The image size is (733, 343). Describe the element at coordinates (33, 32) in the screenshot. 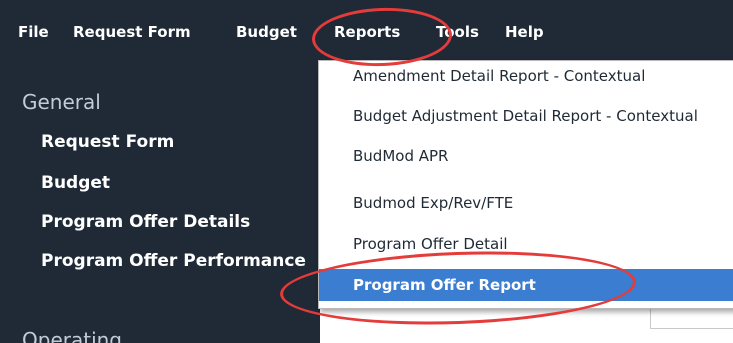

I see `menu-file: File` at that location.